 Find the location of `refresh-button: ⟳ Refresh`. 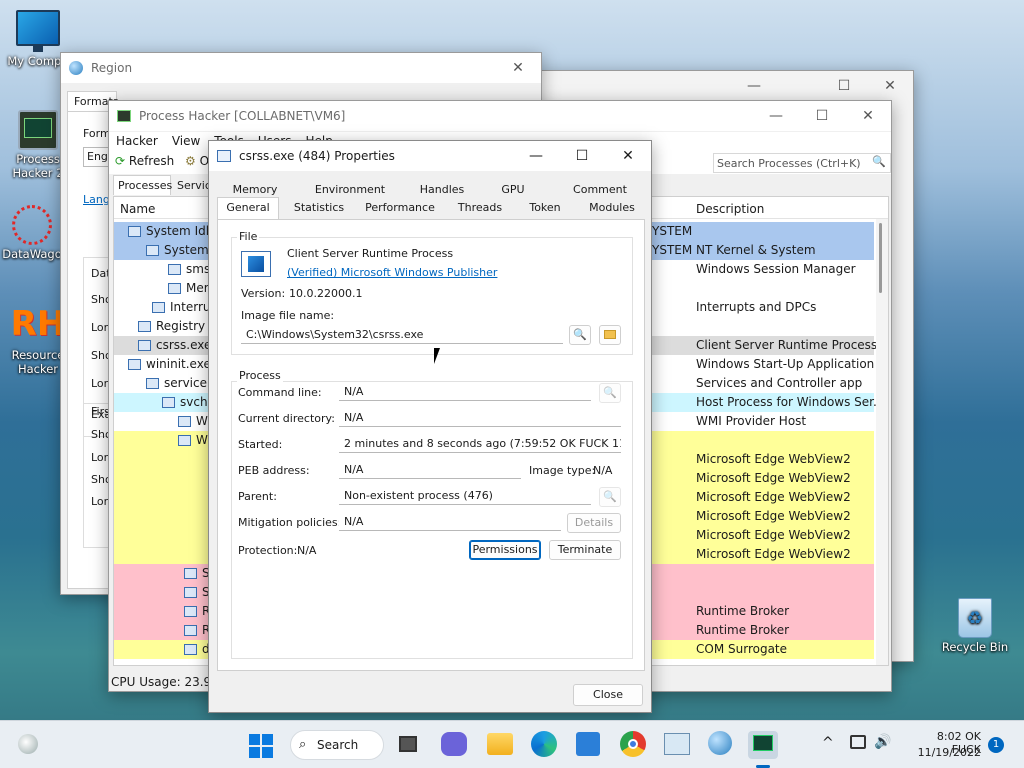

refresh-button: ⟳ Refresh is located at coordinates (144, 161).